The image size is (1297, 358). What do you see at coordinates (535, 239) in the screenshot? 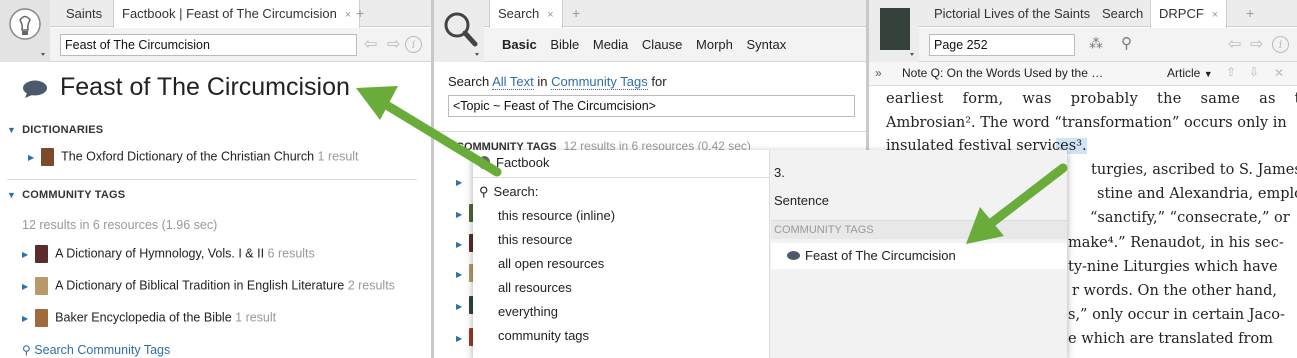
I see `menu-item: this resource` at bounding box center [535, 239].